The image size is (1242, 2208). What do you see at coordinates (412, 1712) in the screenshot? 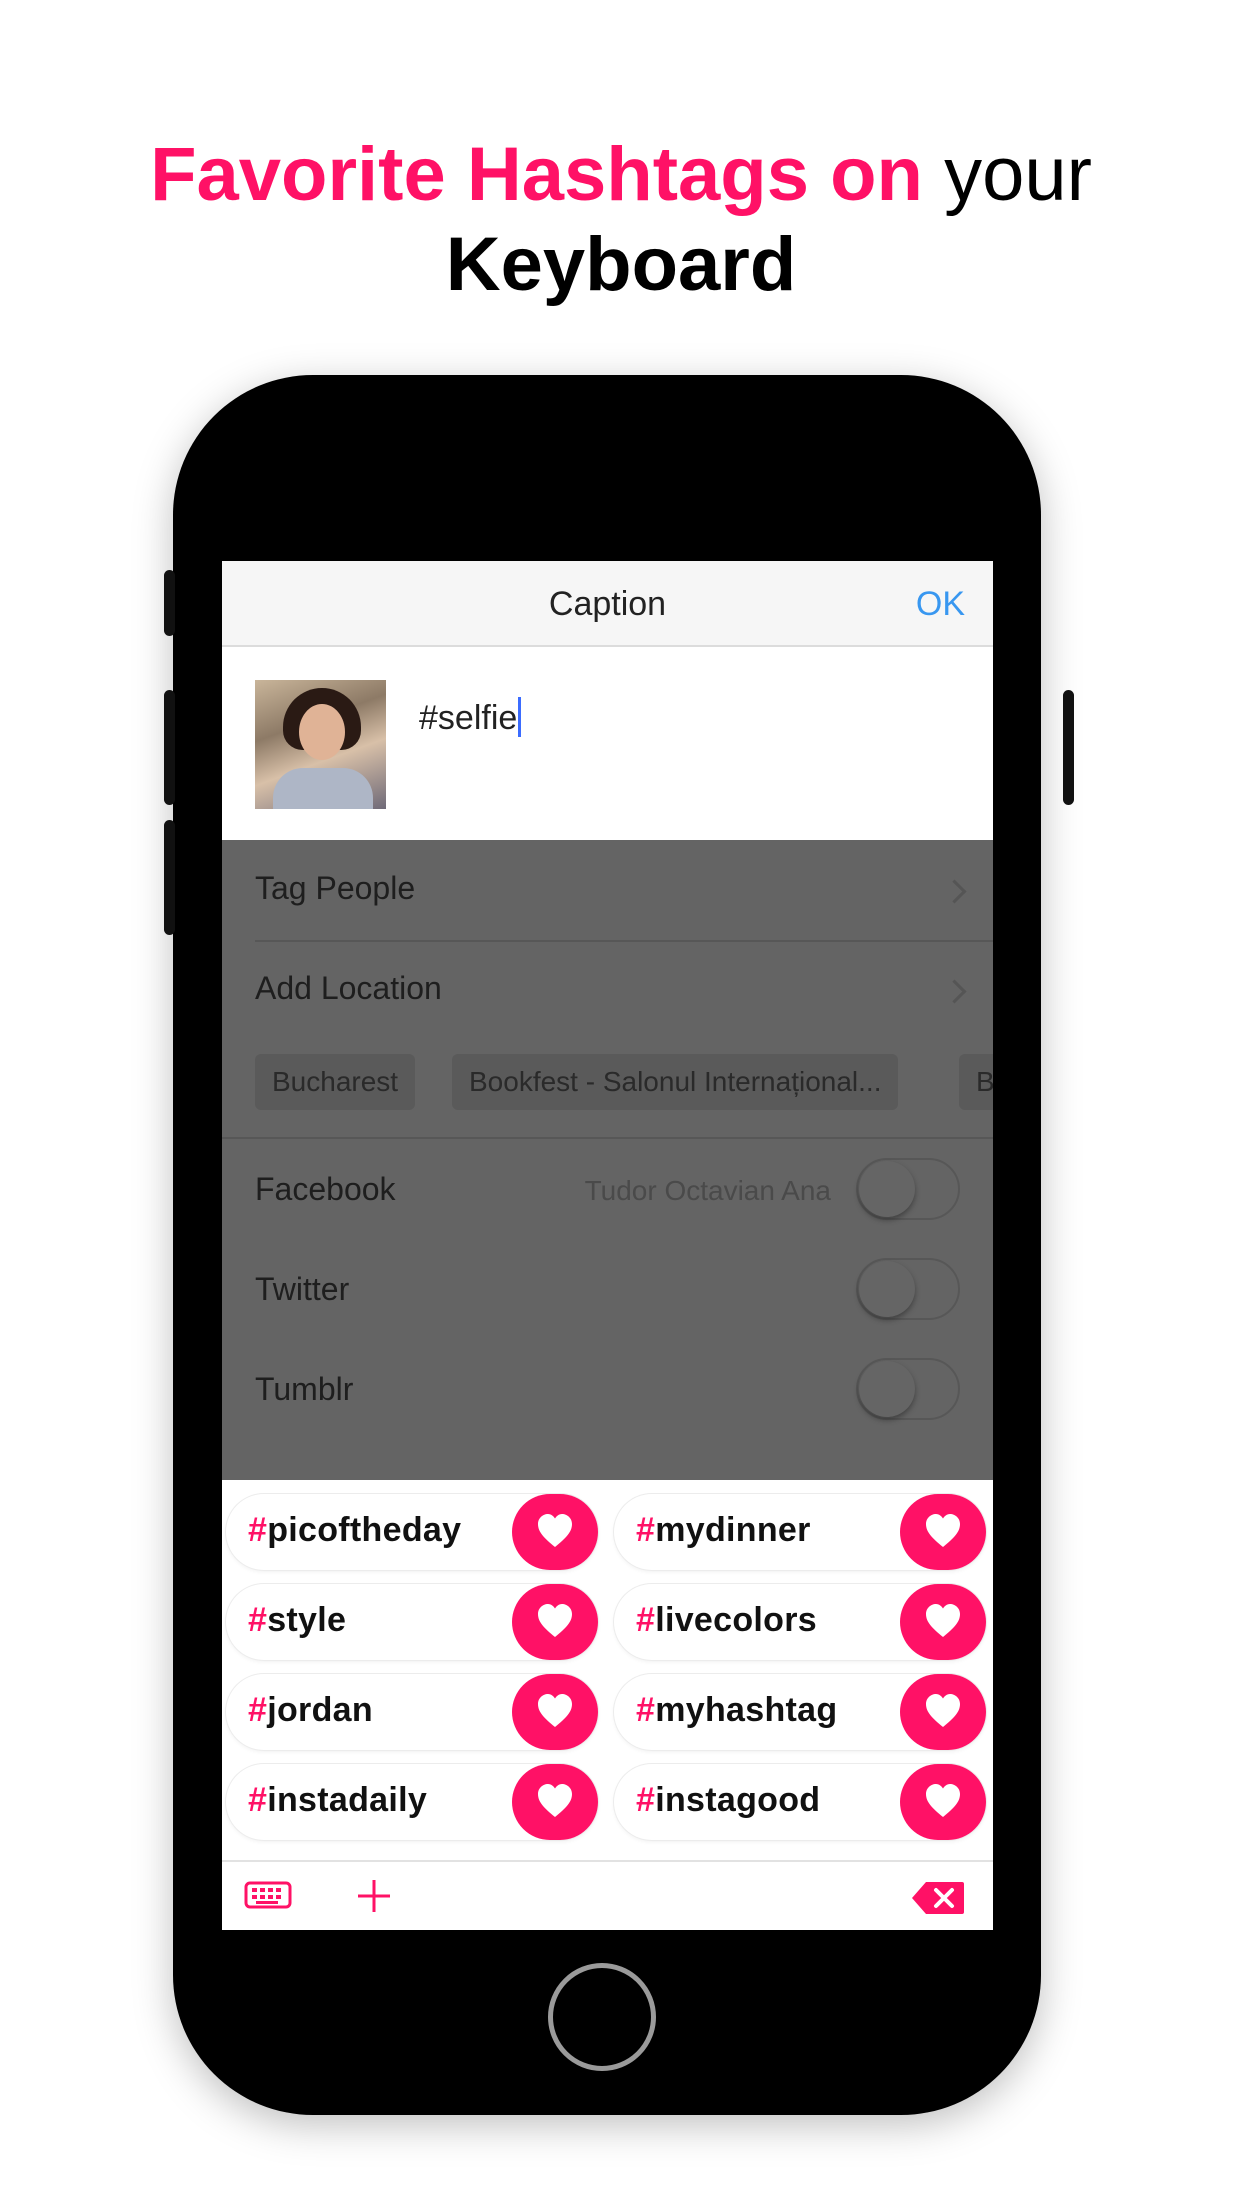
I see `hashtag-pill: #jordan` at bounding box center [412, 1712].